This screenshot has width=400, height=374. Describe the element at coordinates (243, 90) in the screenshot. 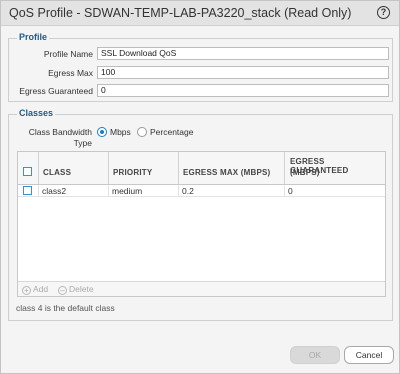

I see `egress-guaranteed-field: 0` at that location.